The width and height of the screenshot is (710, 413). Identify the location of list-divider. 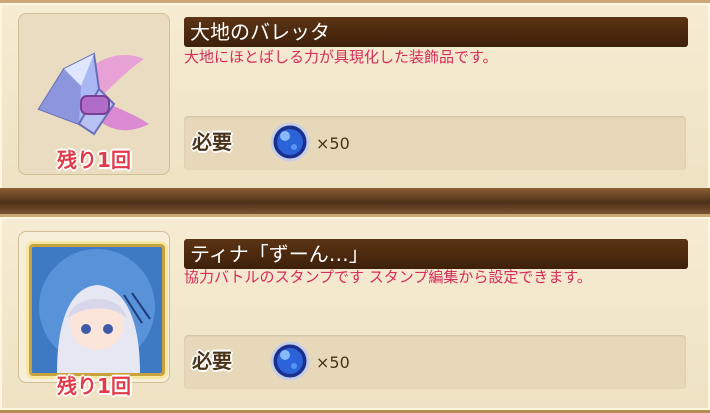
(355, 201).